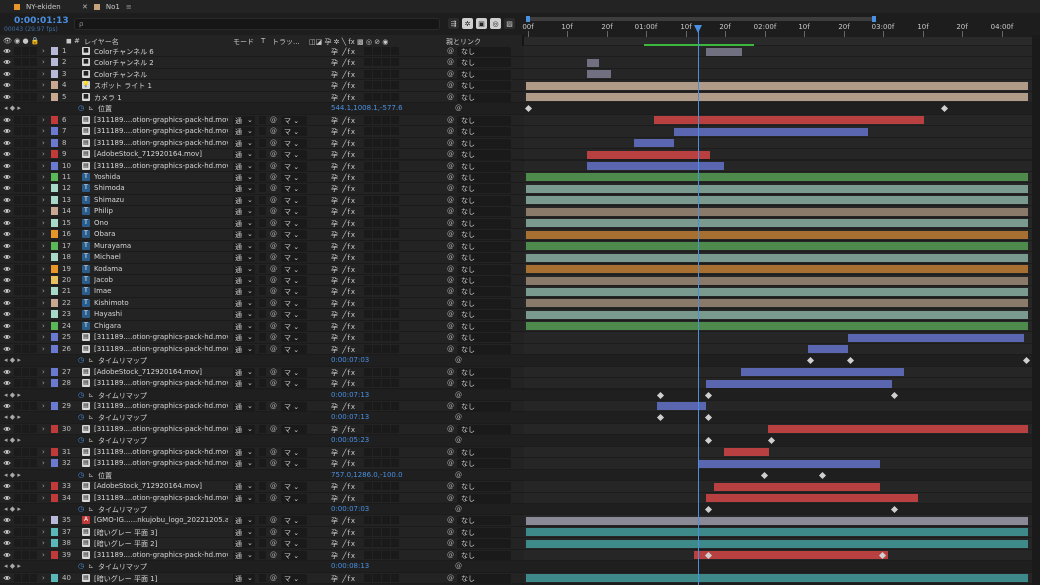  What do you see at coordinates (509, 23) in the screenshot?
I see `graph-editor-icon: ▨` at bounding box center [509, 23].